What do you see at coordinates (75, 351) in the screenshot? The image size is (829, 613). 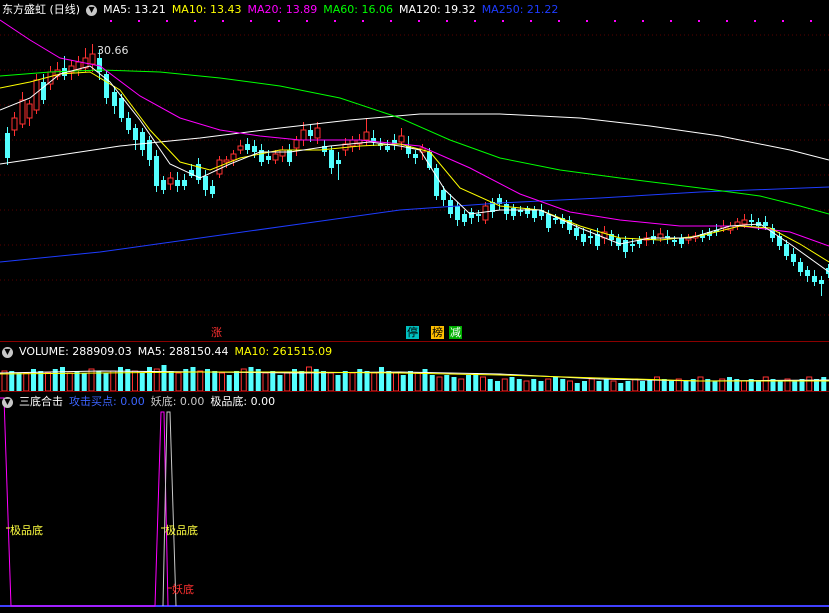 I see `volume-value: VOLUME: 288909.03` at bounding box center [75, 351].